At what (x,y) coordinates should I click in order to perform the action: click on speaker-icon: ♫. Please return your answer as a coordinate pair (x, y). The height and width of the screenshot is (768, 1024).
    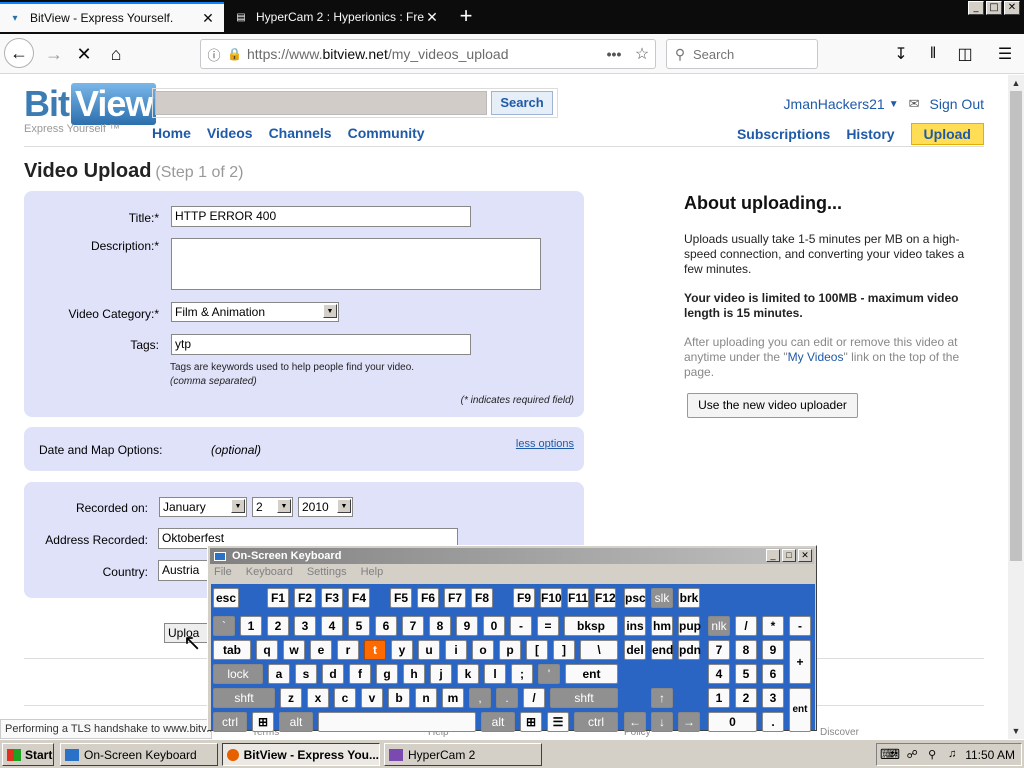
    Looking at the image, I should click on (952, 755).